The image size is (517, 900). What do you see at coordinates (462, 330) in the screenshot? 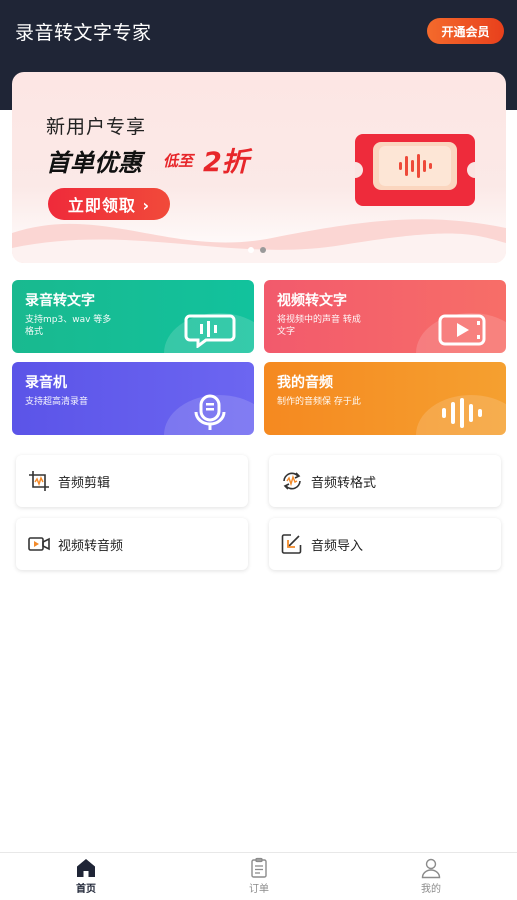
I see `video-play-icon` at bounding box center [462, 330].